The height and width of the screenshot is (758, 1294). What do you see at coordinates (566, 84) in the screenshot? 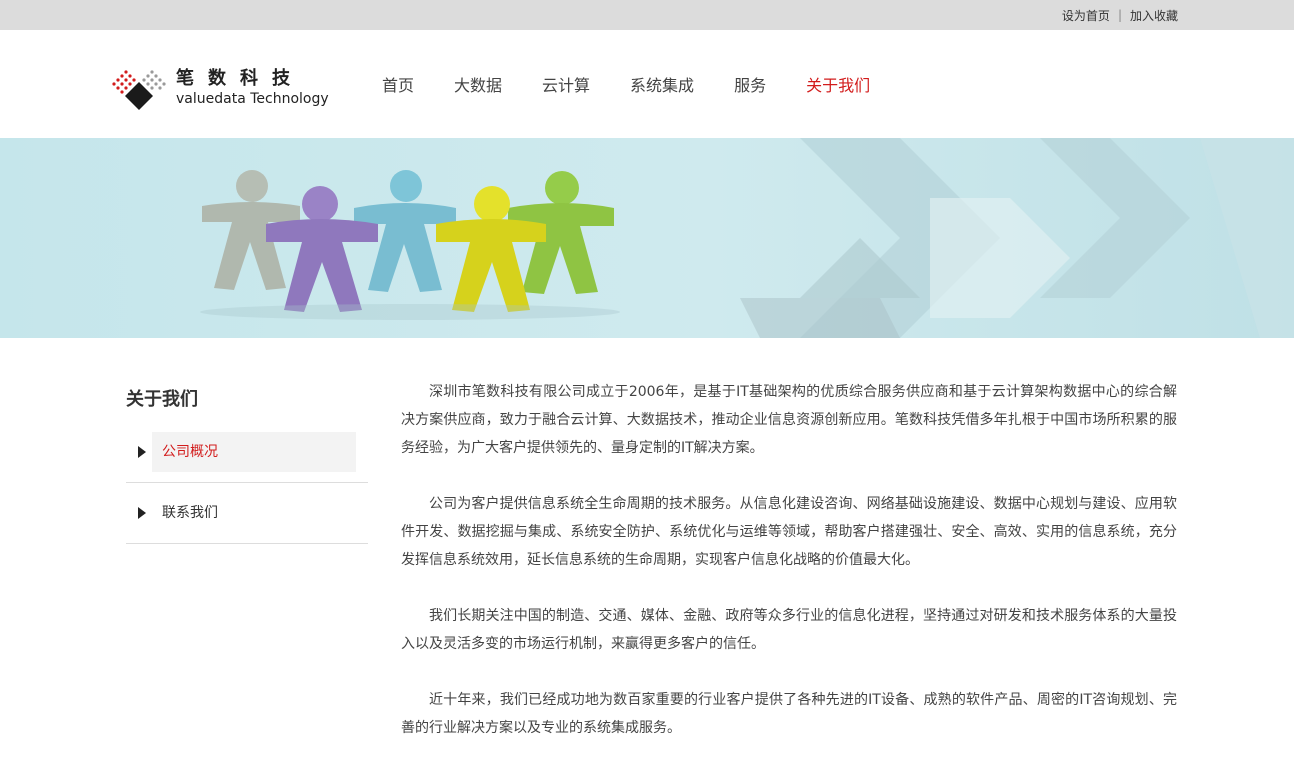
I see `nav-item-cloud: 云计算` at bounding box center [566, 84].